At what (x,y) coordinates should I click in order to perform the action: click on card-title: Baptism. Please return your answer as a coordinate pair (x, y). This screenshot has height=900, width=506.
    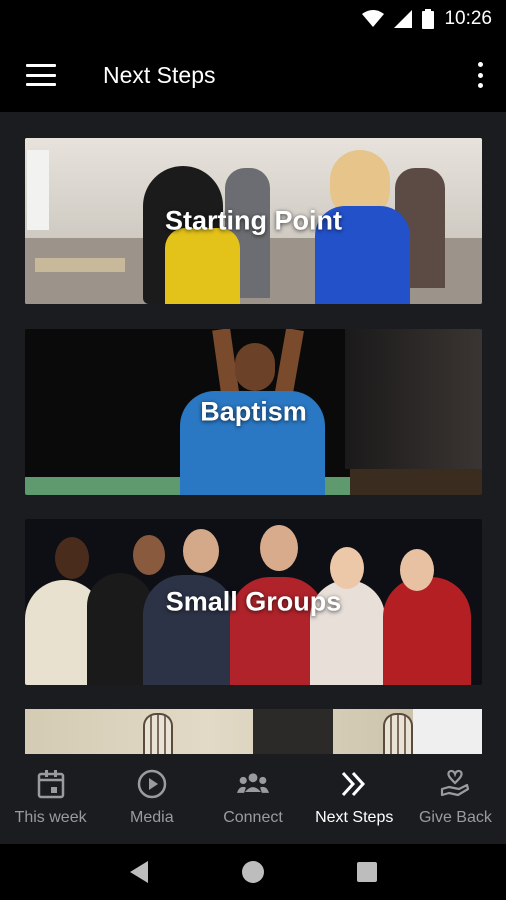
    Looking at the image, I should click on (253, 411).